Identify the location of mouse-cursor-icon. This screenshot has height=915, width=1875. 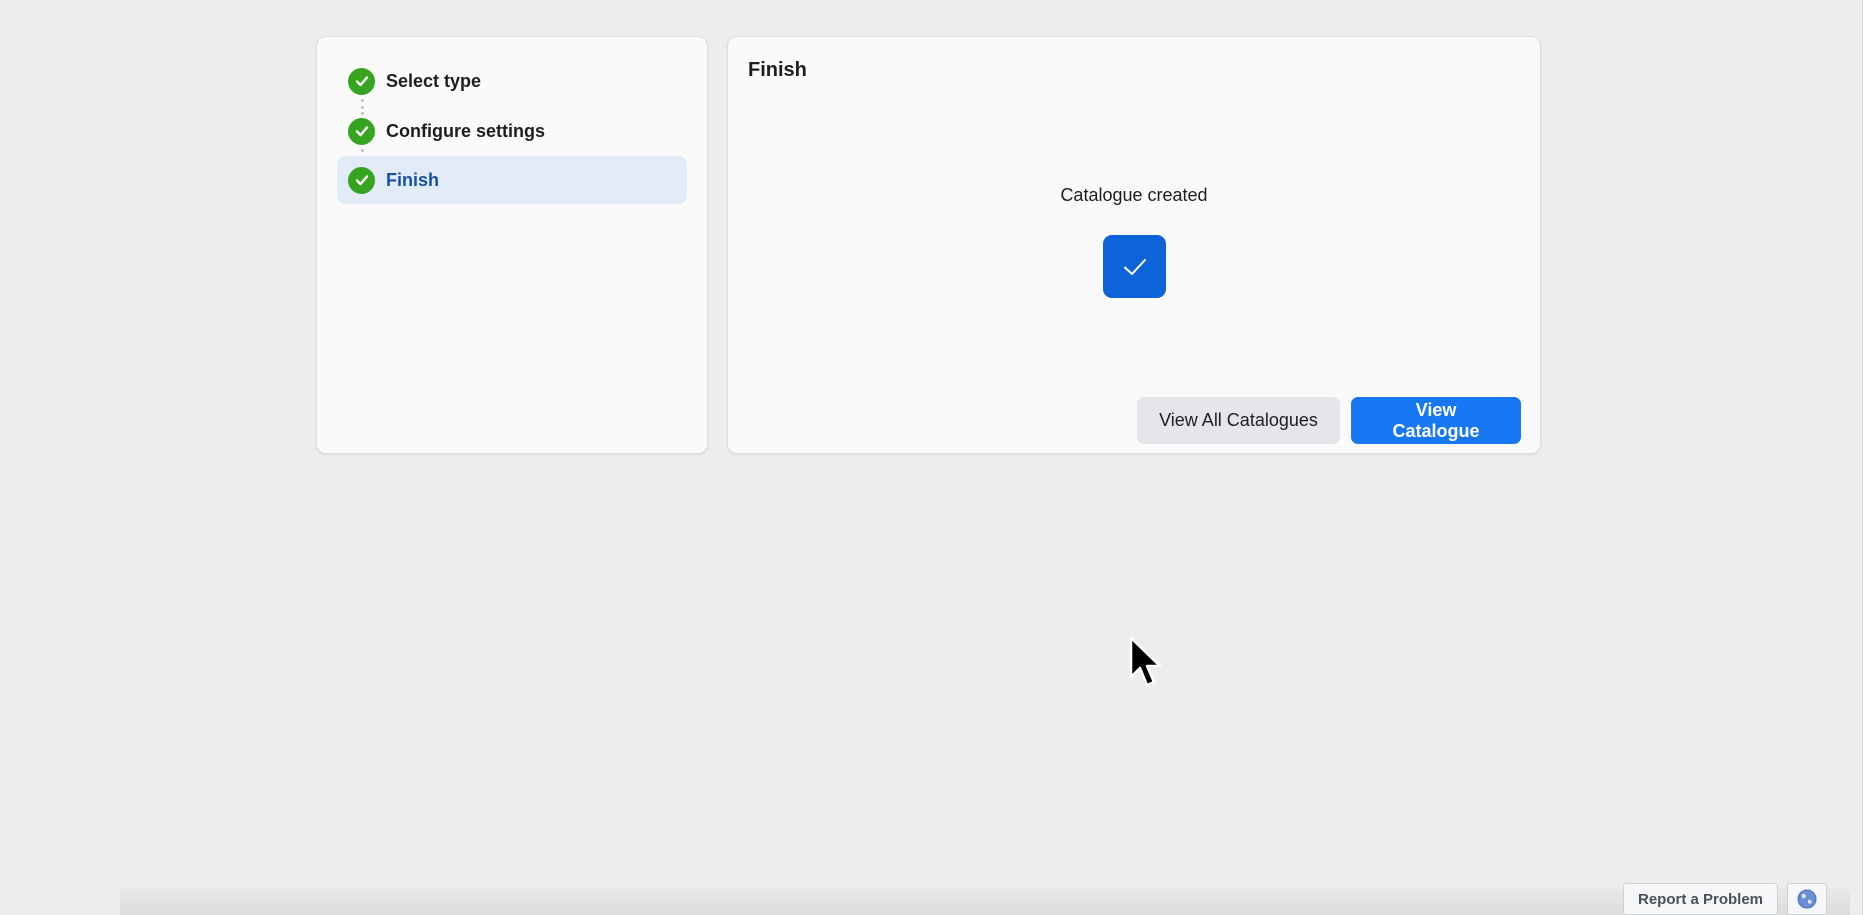
(1145, 661).